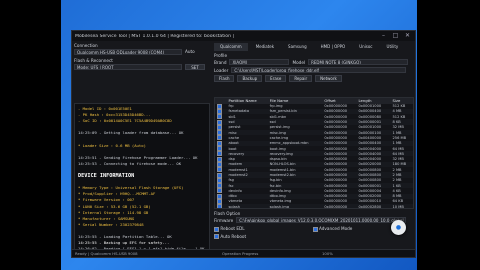  What do you see at coordinates (240, 253) in the screenshot?
I see `status-progress-label: Operation Progress` at bounding box center [240, 253].